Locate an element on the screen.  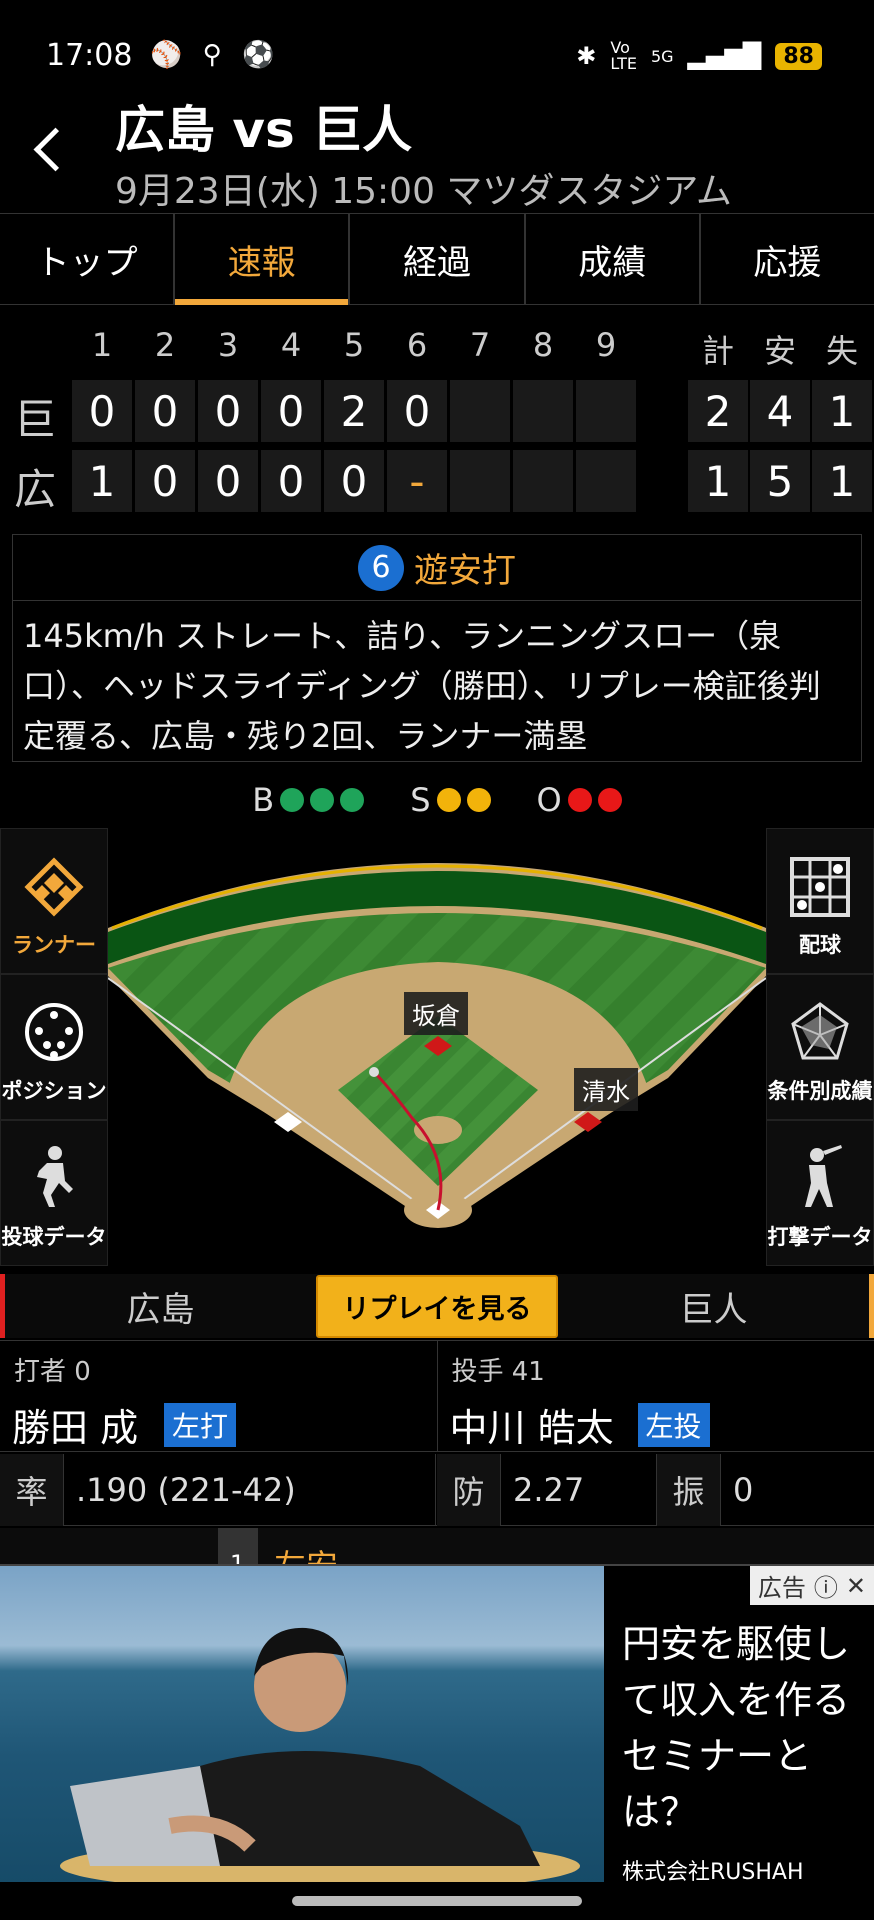
pitch-grid-icon is located at coordinates (820, 887).